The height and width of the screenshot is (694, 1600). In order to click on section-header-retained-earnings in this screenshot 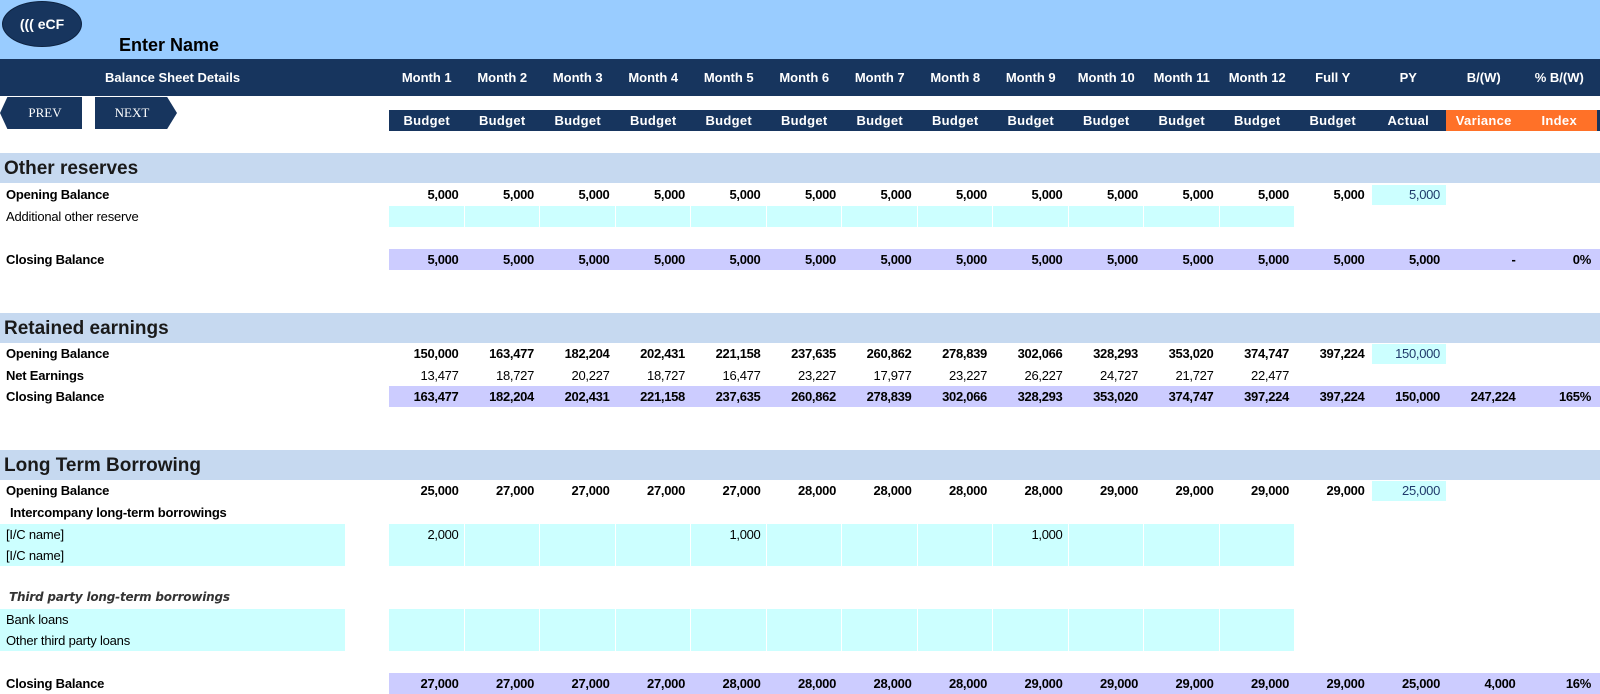, I will do `click(800, 328)`.